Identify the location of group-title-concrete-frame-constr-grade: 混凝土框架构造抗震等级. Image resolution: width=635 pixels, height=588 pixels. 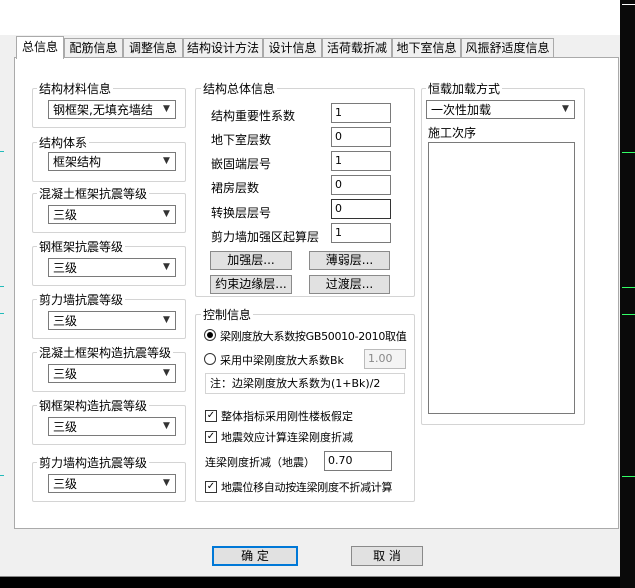
(105, 352).